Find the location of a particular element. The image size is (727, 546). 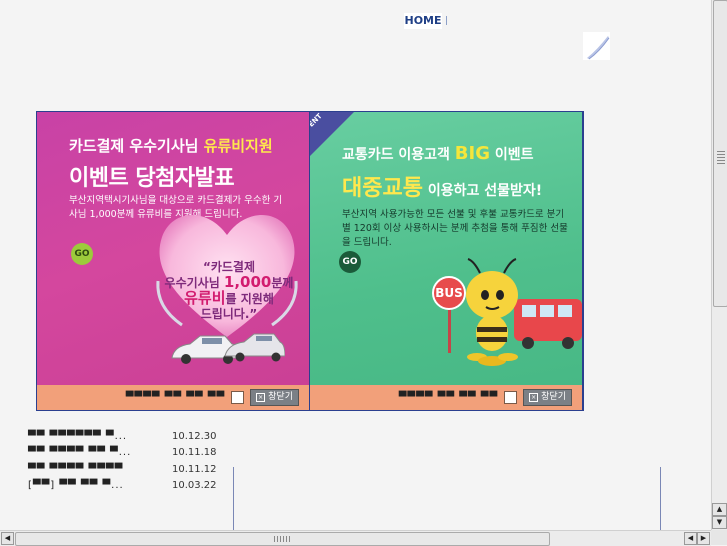

scroll-up-button: ▲ is located at coordinates (719, 509).